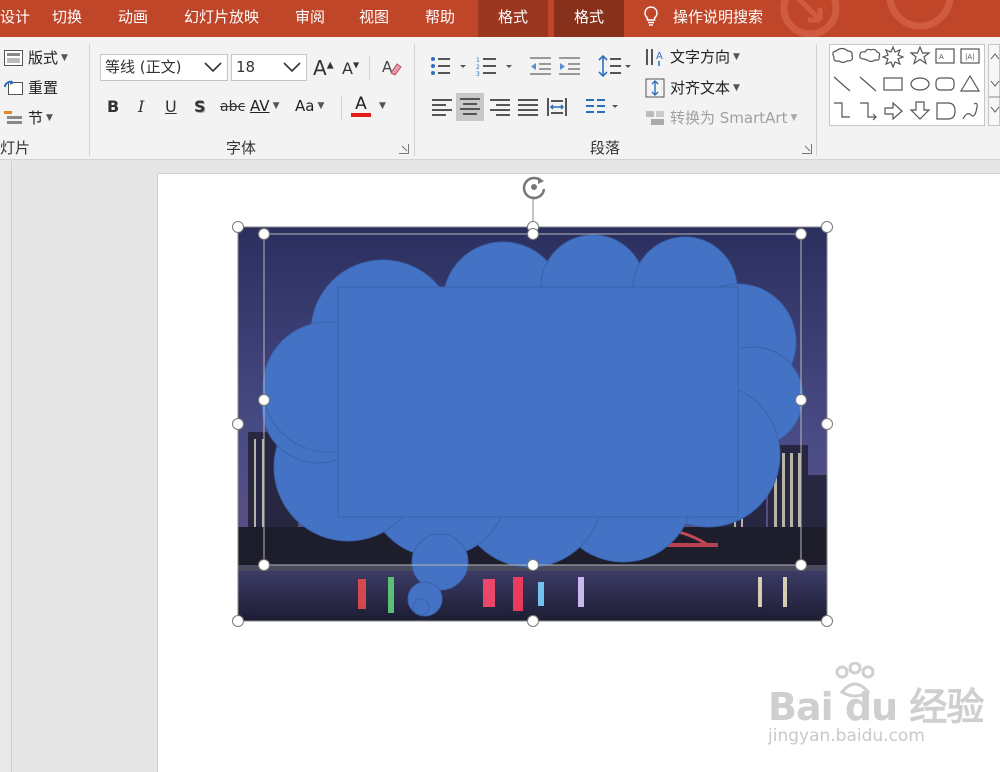 This screenshot has width=1000, height=772. What do you see at coordinates (264, 565) in the screenshot?
I see `shape-resize-handle-sw` at bounding box center [264, 565].